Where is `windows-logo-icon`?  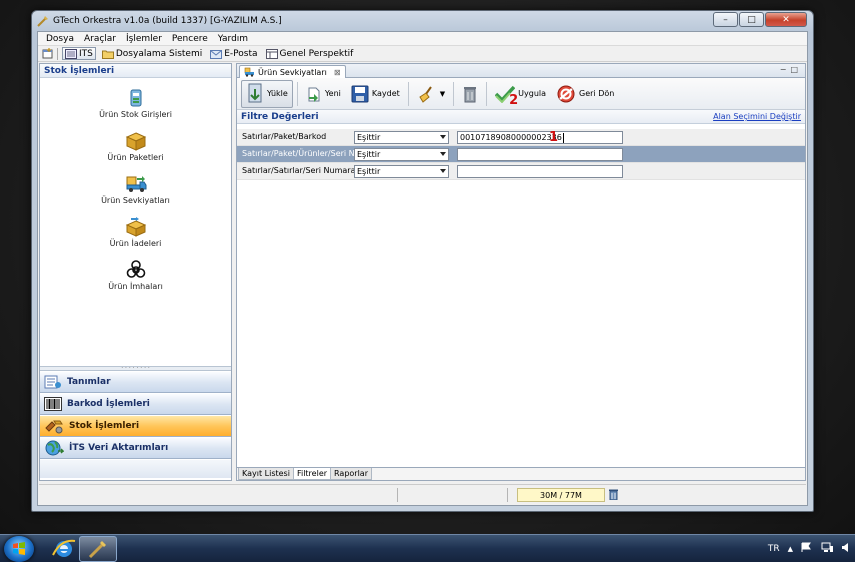 windows-logo-icon is located at coordinates (19, 548).